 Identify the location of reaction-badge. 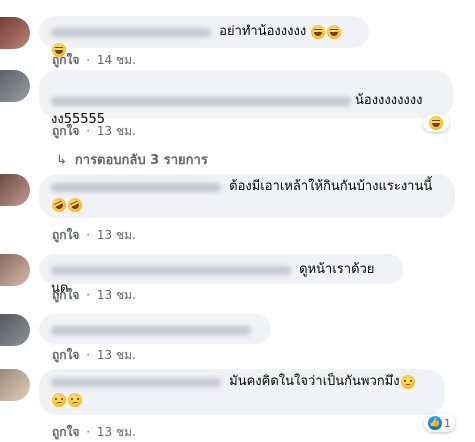
(436, 123).